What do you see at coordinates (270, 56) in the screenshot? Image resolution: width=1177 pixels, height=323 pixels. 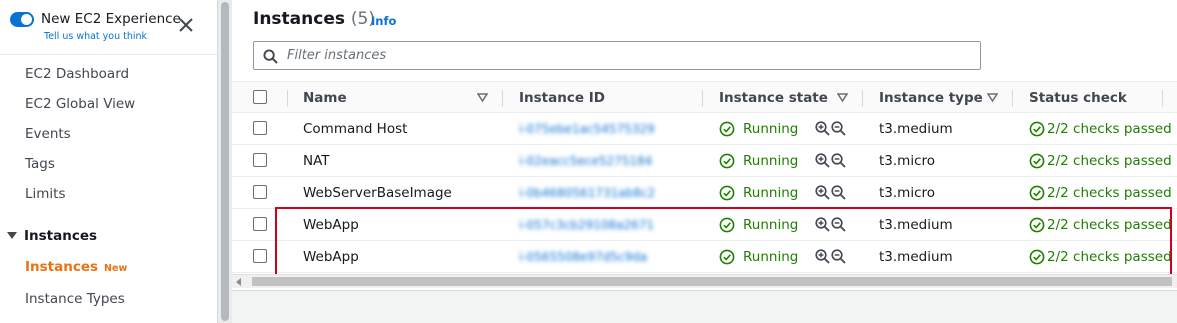 I see `search-icon` at bounding box center [270, 56].